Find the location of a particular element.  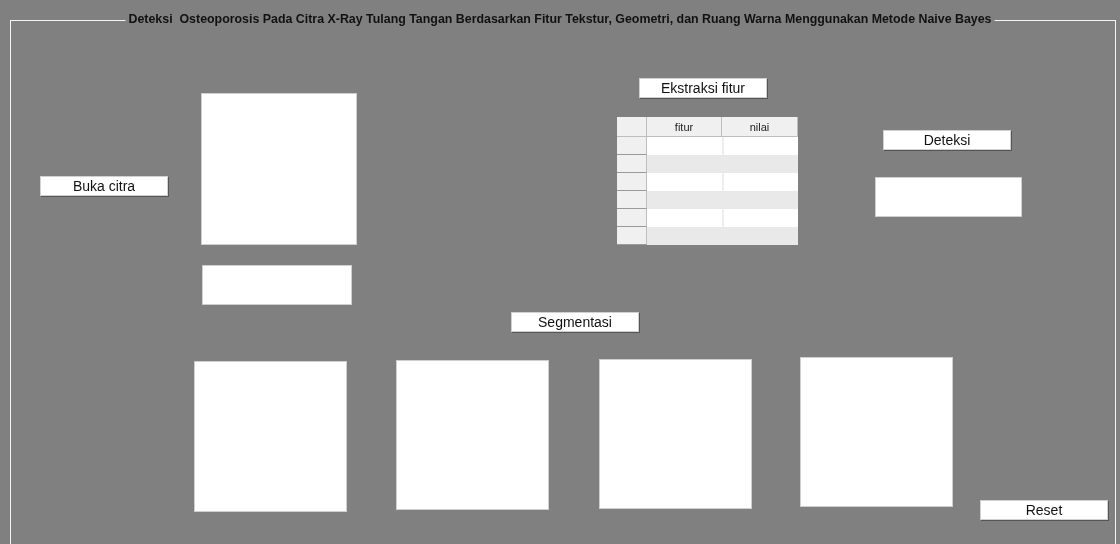

column-header: nilai is located at coordinates (760, 127).